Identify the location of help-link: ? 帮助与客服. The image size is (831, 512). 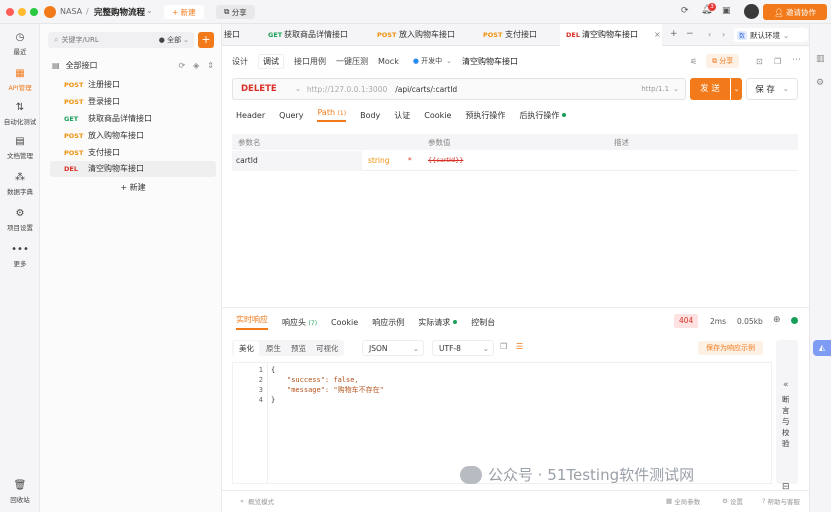
(781, 501).